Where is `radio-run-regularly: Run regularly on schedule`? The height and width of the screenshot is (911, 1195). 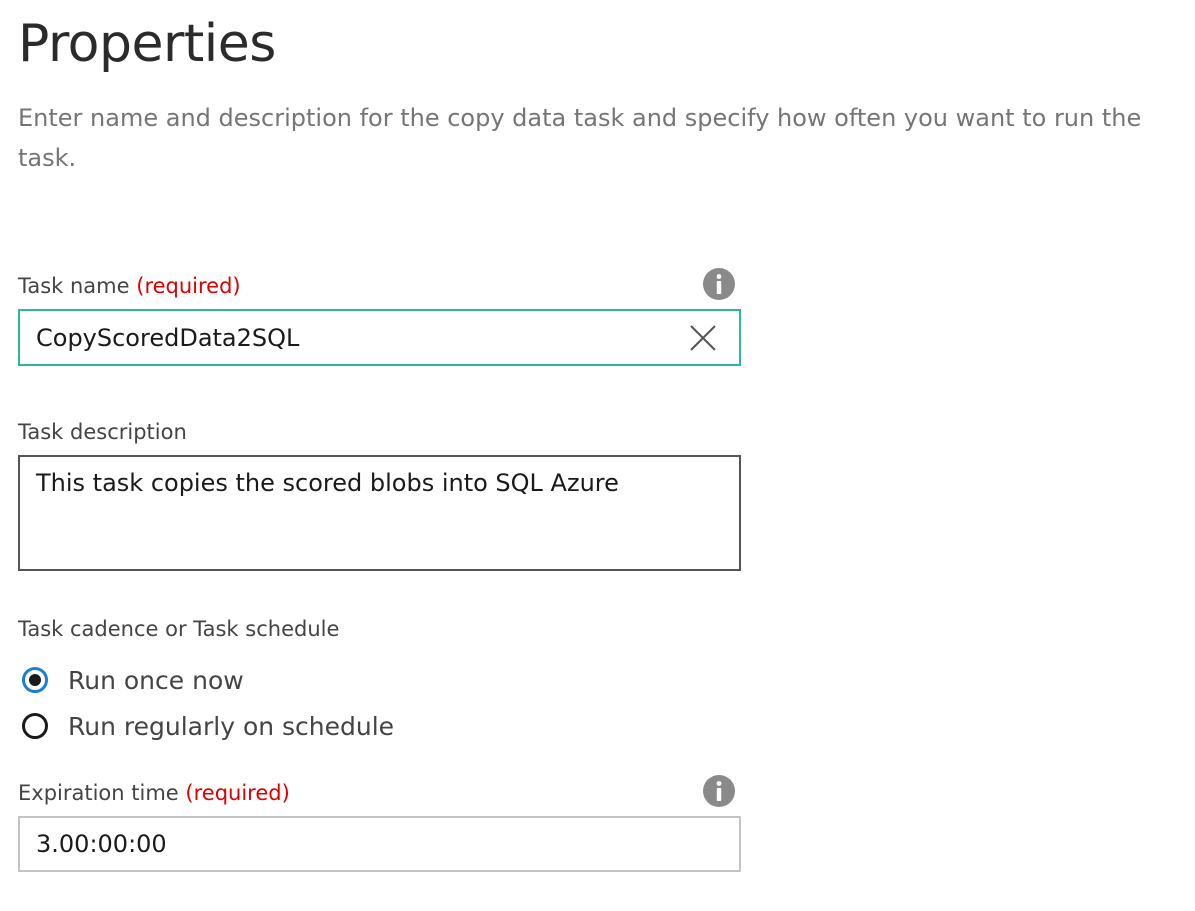
radio-run-regularly: Run regularly on schedule is located at coordinates (208, 726).